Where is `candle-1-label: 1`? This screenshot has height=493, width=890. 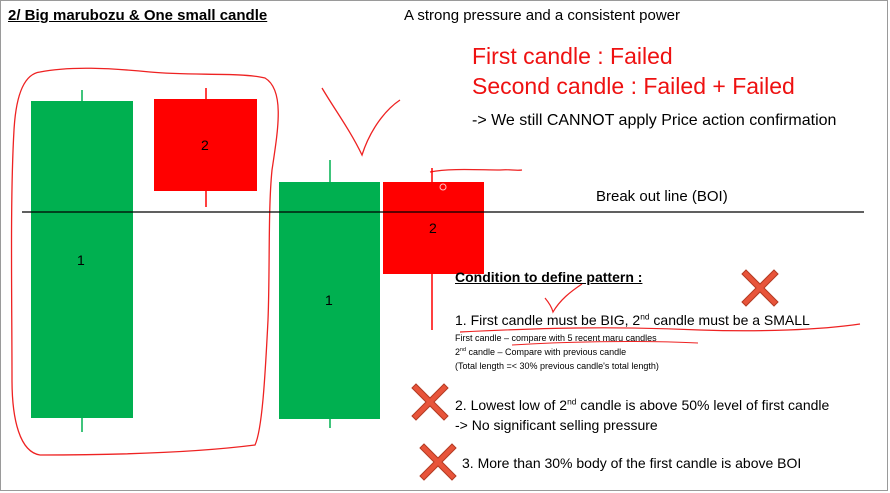
candle-1-label: 1 is located at coordinates (81, 260).